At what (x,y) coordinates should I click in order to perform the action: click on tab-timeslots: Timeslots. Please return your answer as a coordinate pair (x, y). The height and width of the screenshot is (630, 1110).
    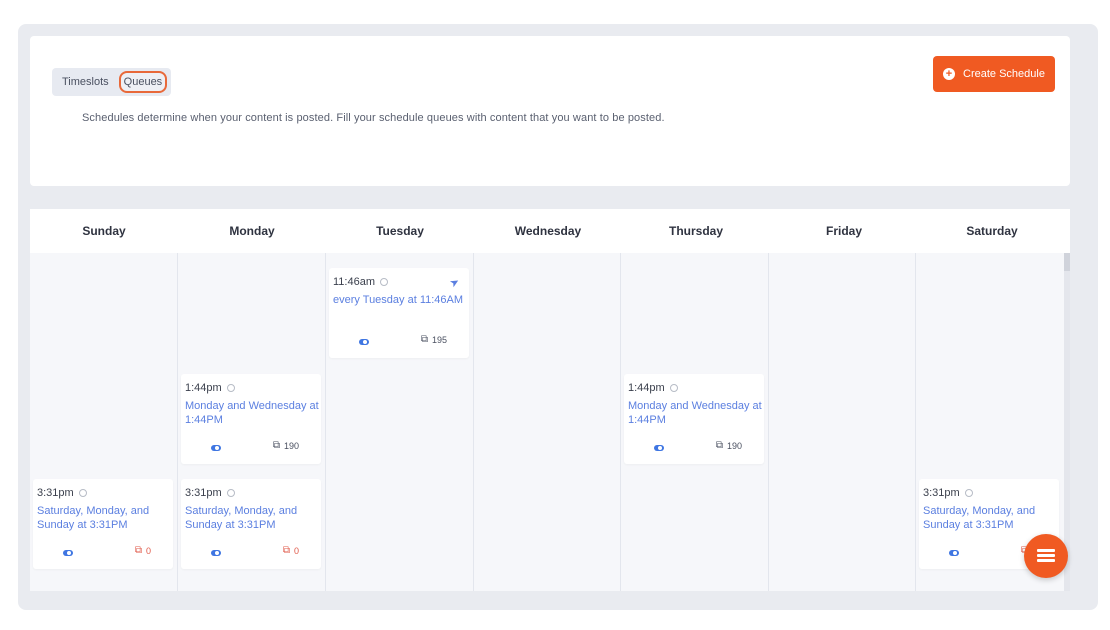
    Looking at the image, I should click on (85, 82).